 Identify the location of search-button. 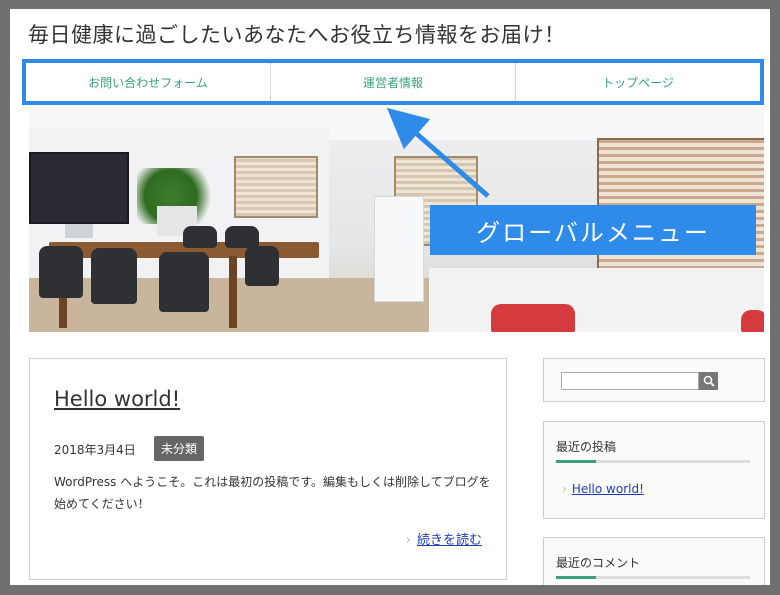
(708, 381).